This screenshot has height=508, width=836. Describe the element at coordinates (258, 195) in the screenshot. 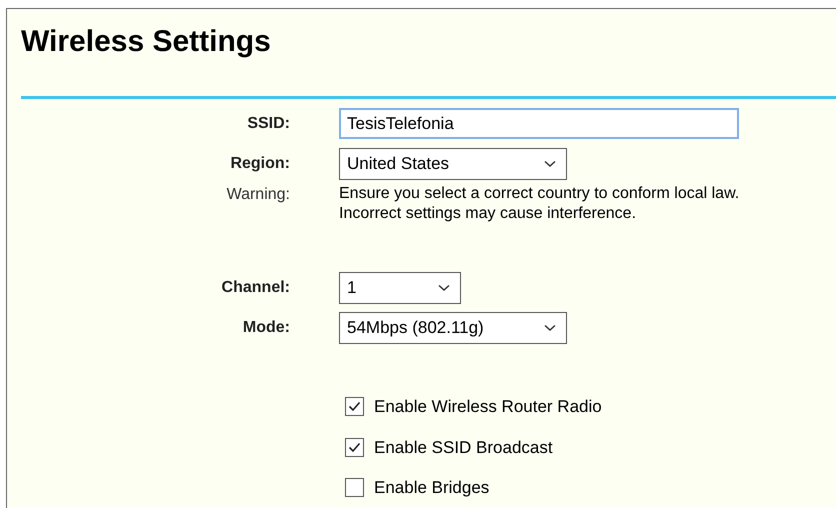

I see `field-label: Warning:` at that location.